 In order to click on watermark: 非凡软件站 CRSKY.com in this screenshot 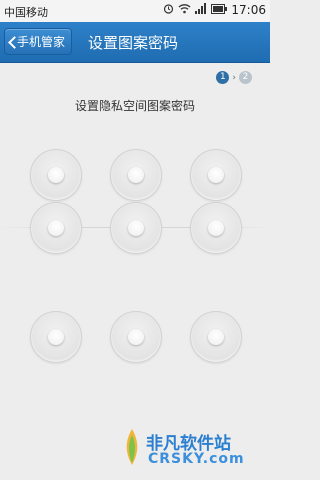, I will do `click(193, 450)`.